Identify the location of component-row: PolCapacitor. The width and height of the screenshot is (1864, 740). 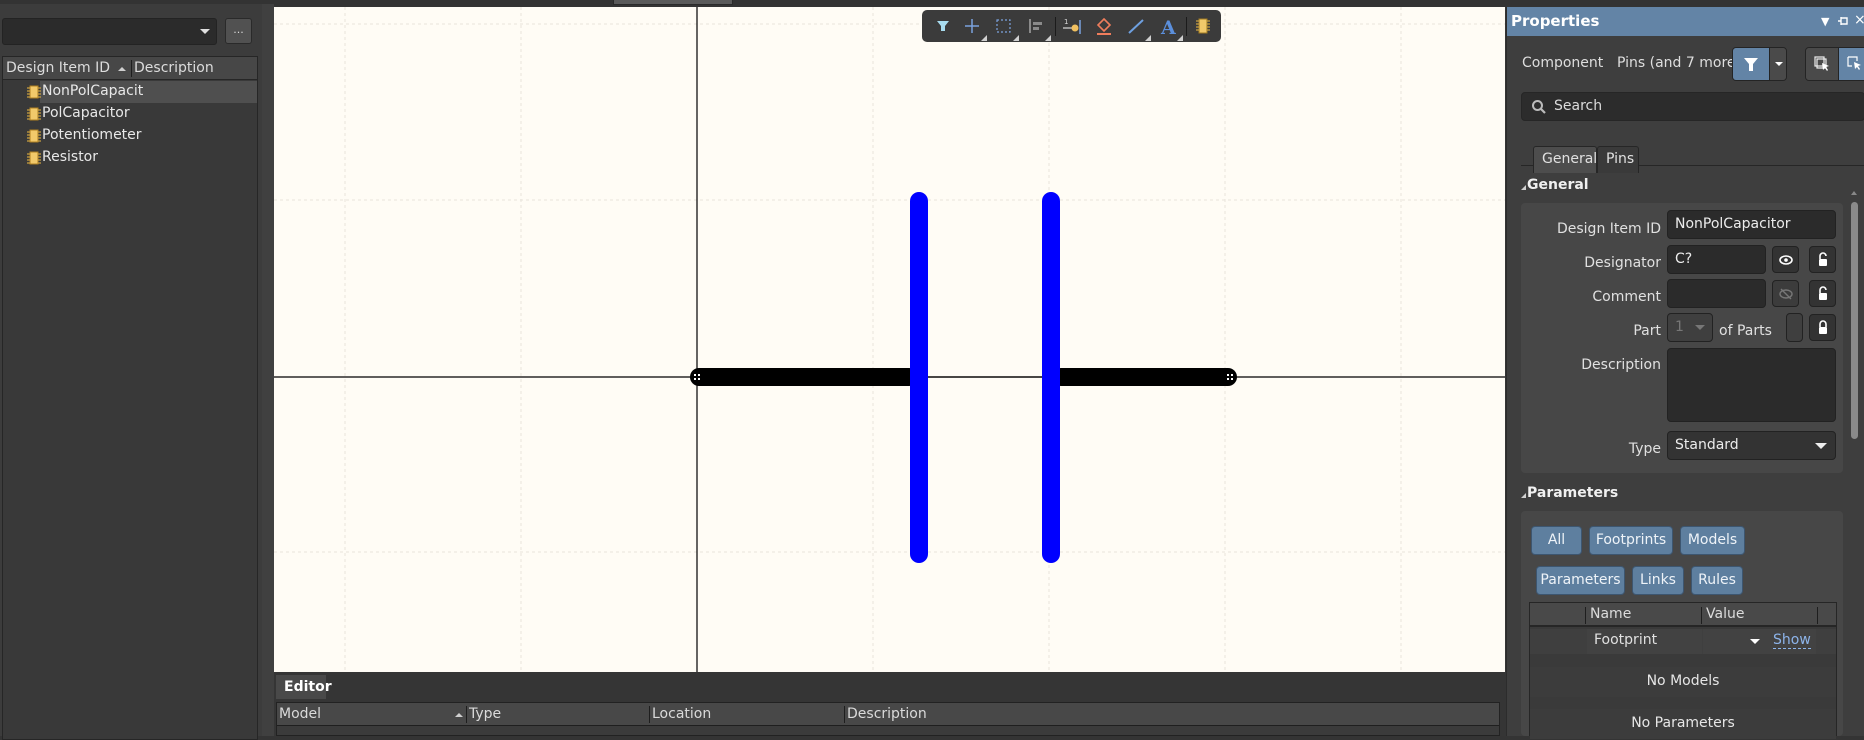
(130, 114).